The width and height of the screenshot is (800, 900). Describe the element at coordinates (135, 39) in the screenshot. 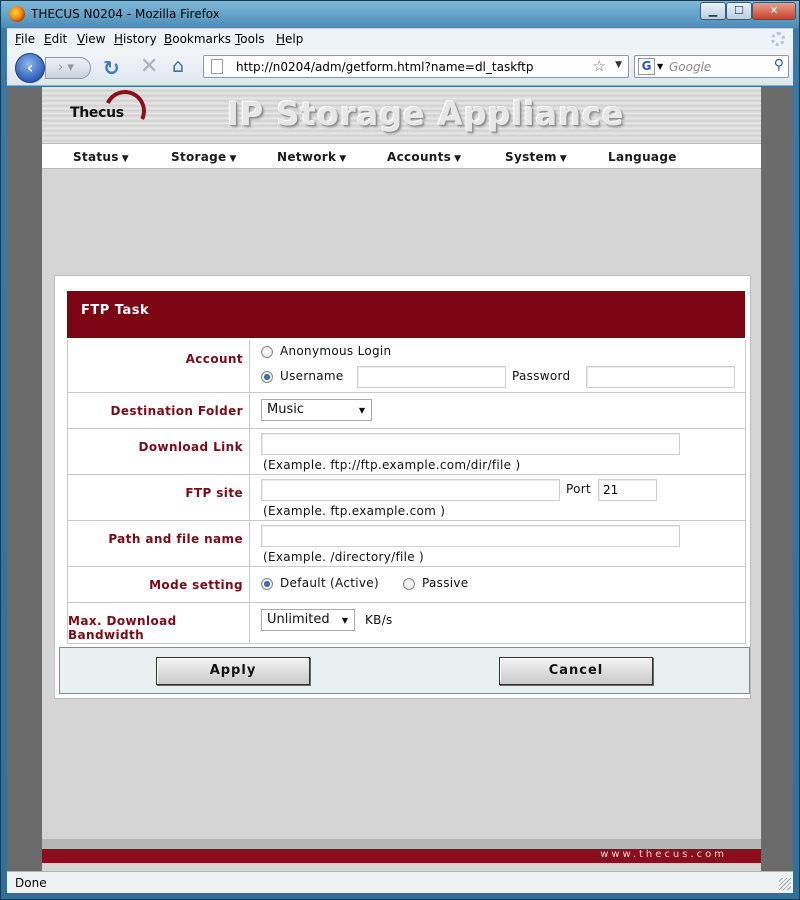

I see `menu-history: History` at that location.